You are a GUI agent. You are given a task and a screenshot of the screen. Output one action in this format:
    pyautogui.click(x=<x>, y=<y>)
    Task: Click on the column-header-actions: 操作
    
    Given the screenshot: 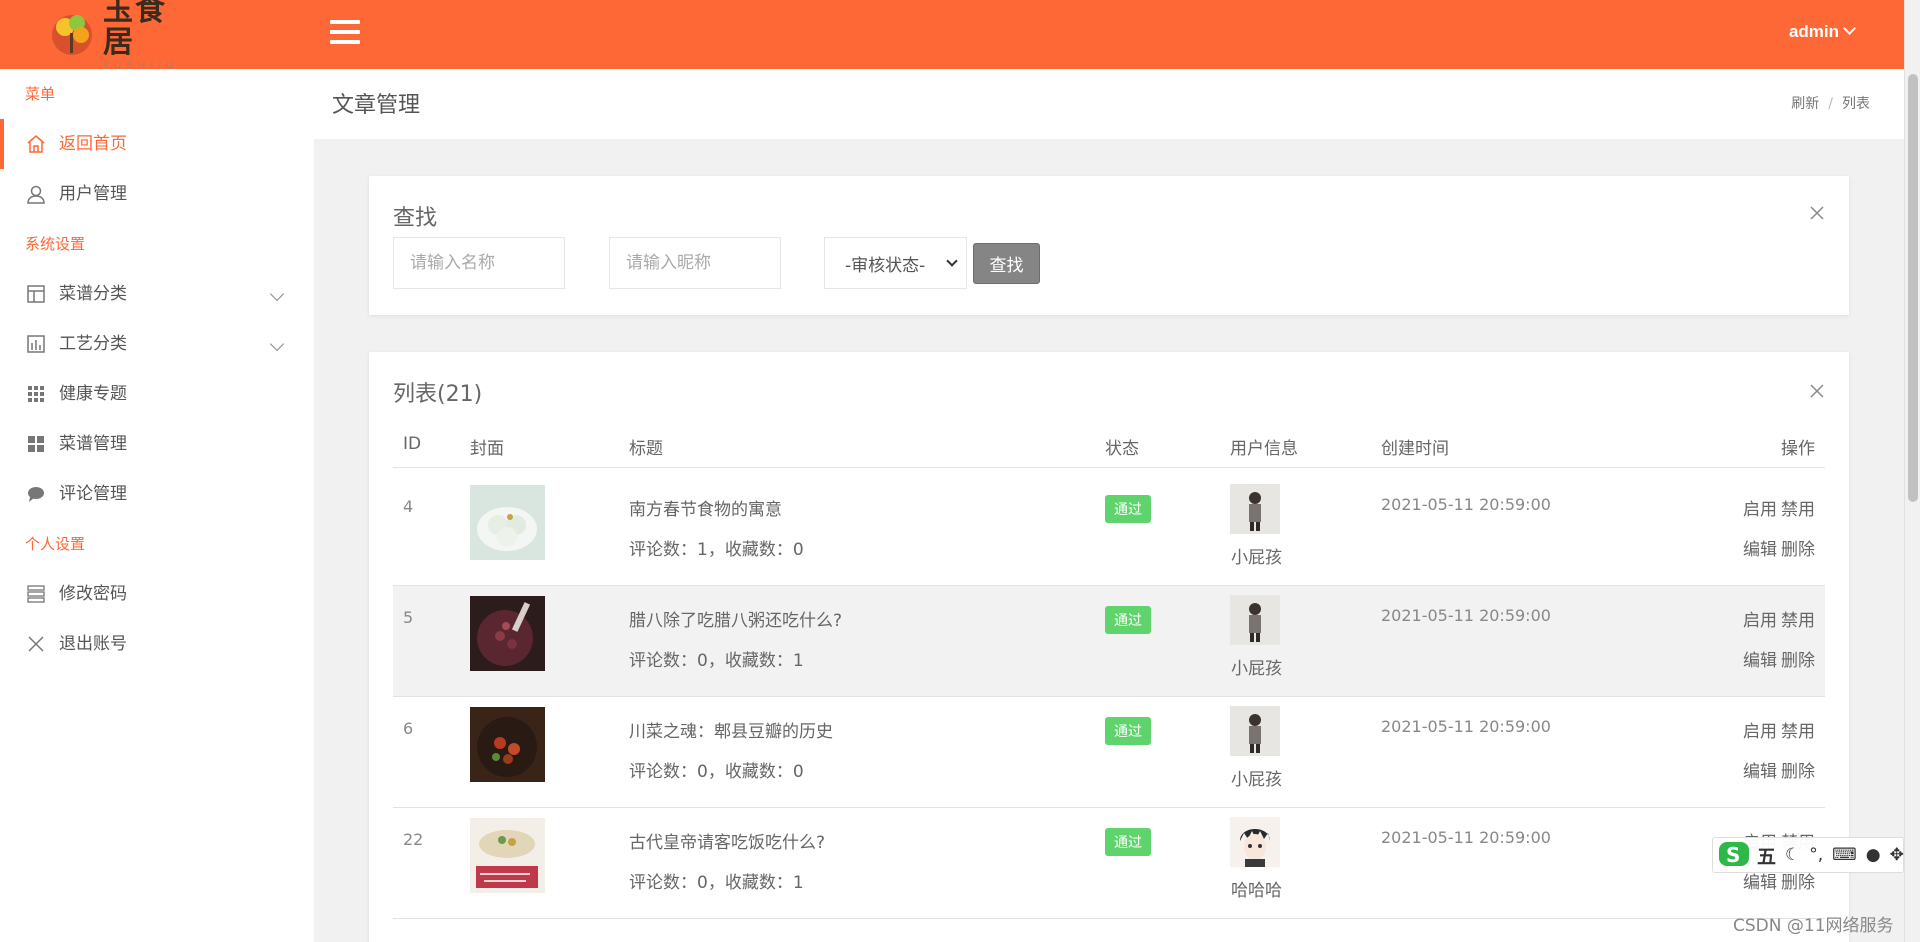 What is the action you would take?
    pyautogui.click(x=1798, y=449)
    